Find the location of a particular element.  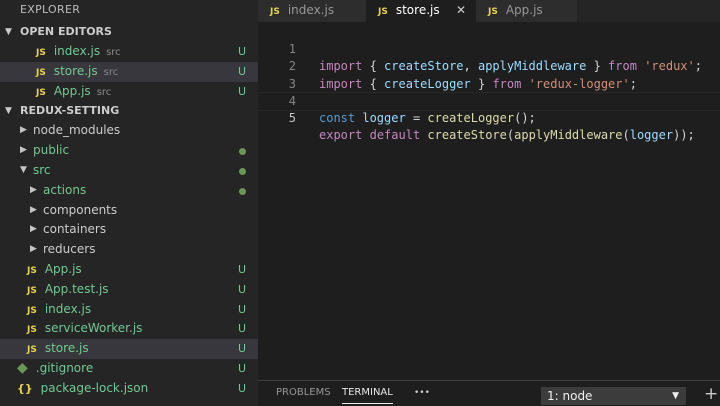

folder-containers: ▶ containers is located at coordinates (129, 230).